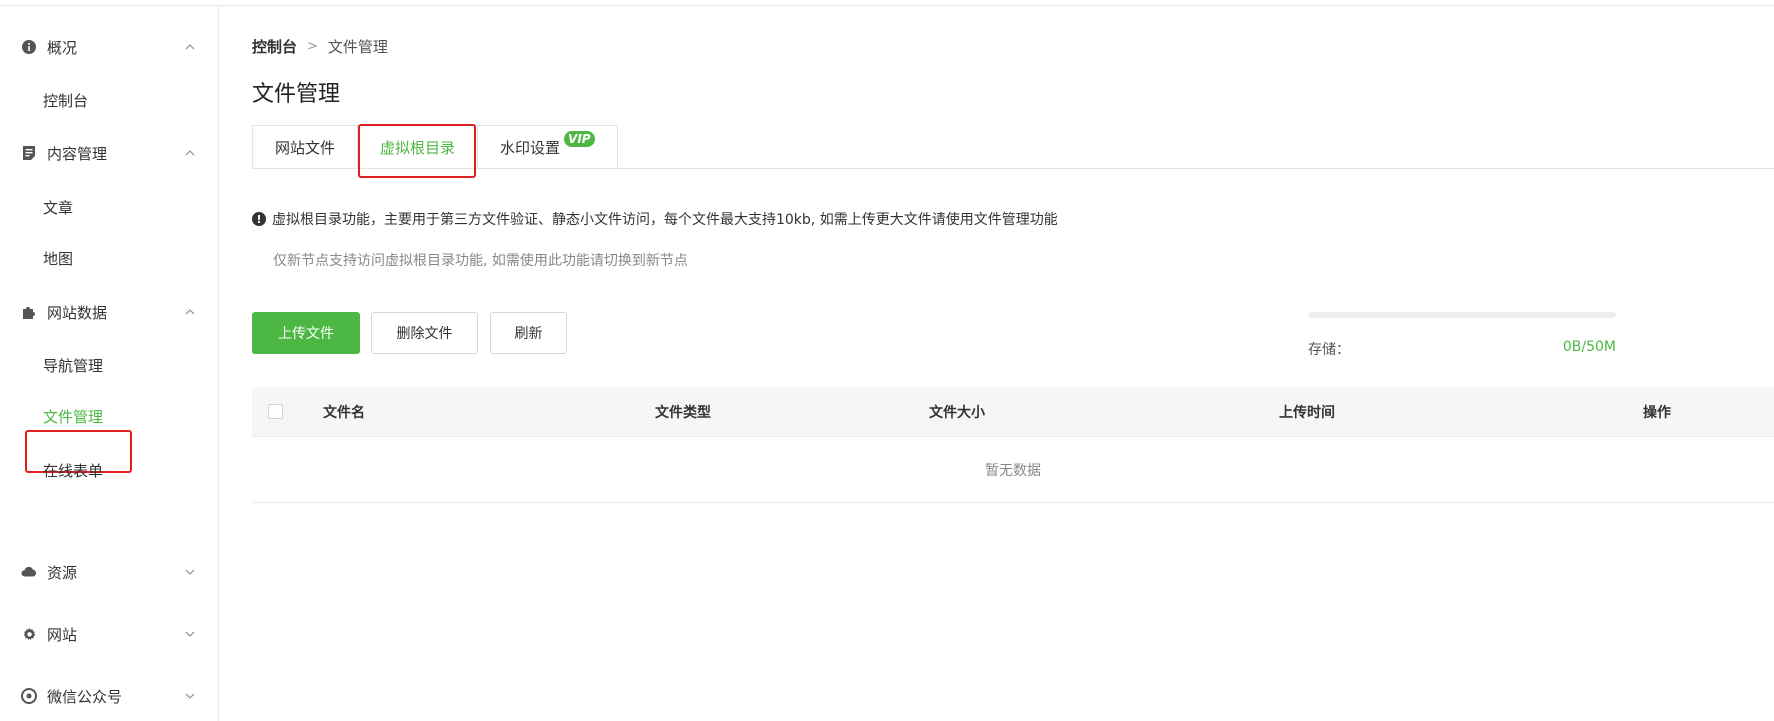 The image size is (1774, 721). Describe the element at coordinates (1307, 412) in the screenshot. I see `column-header-upload-time: 上传时间` at that location.